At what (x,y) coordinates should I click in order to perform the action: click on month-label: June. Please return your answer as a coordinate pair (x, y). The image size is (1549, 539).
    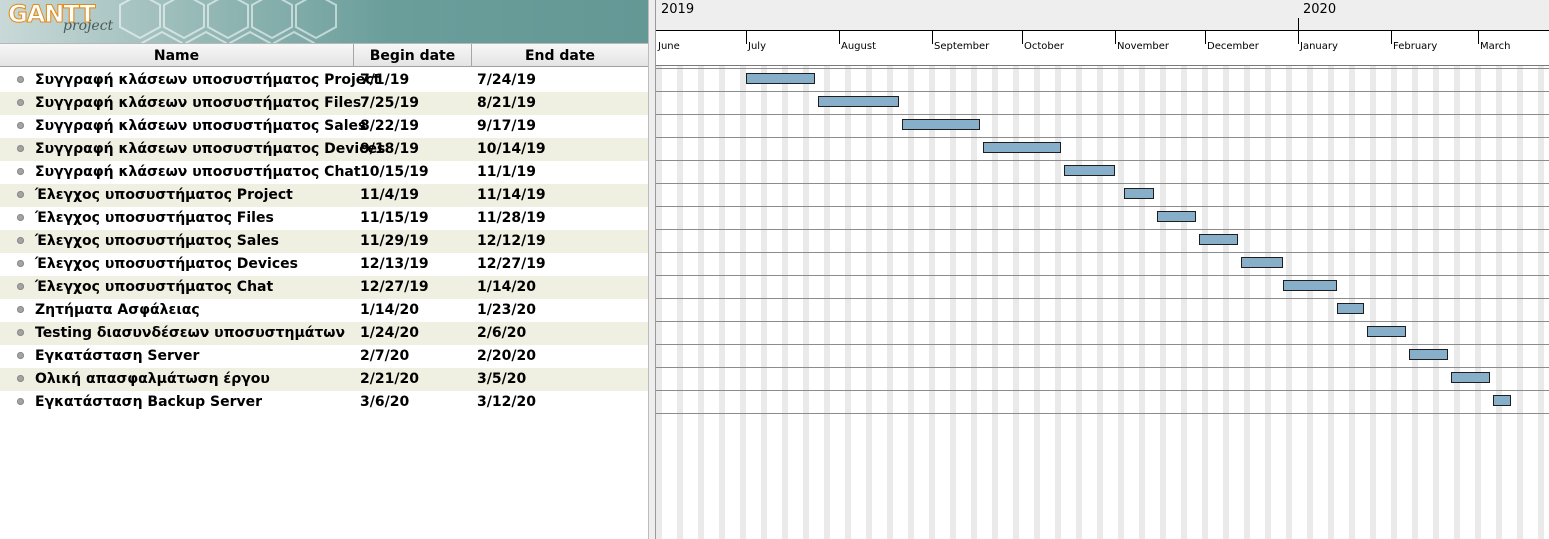
    Looking at the image, I should click on (669, 46).